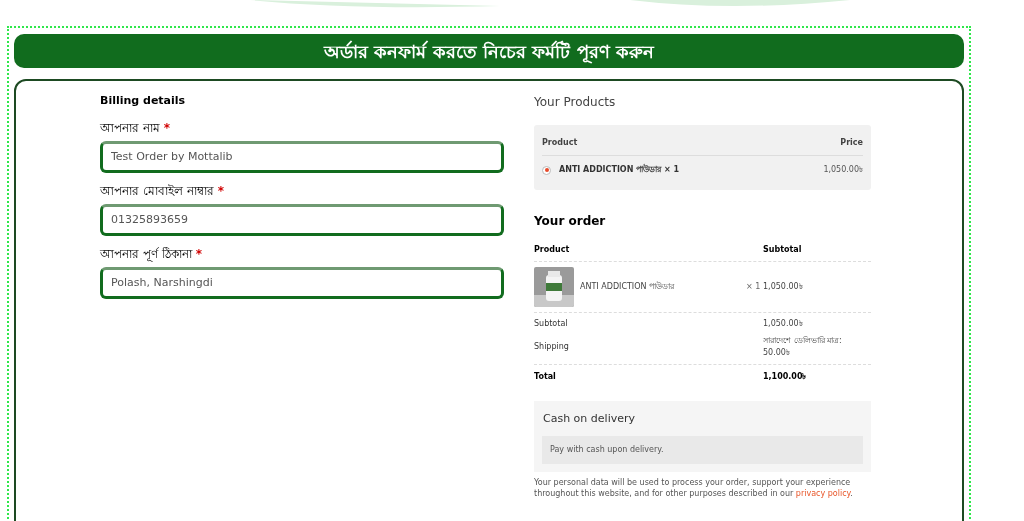 This screenshot has height=521, width=1024. I want to click on product-name: ANTI ADDICTION পাউডার, so click(628, 287).